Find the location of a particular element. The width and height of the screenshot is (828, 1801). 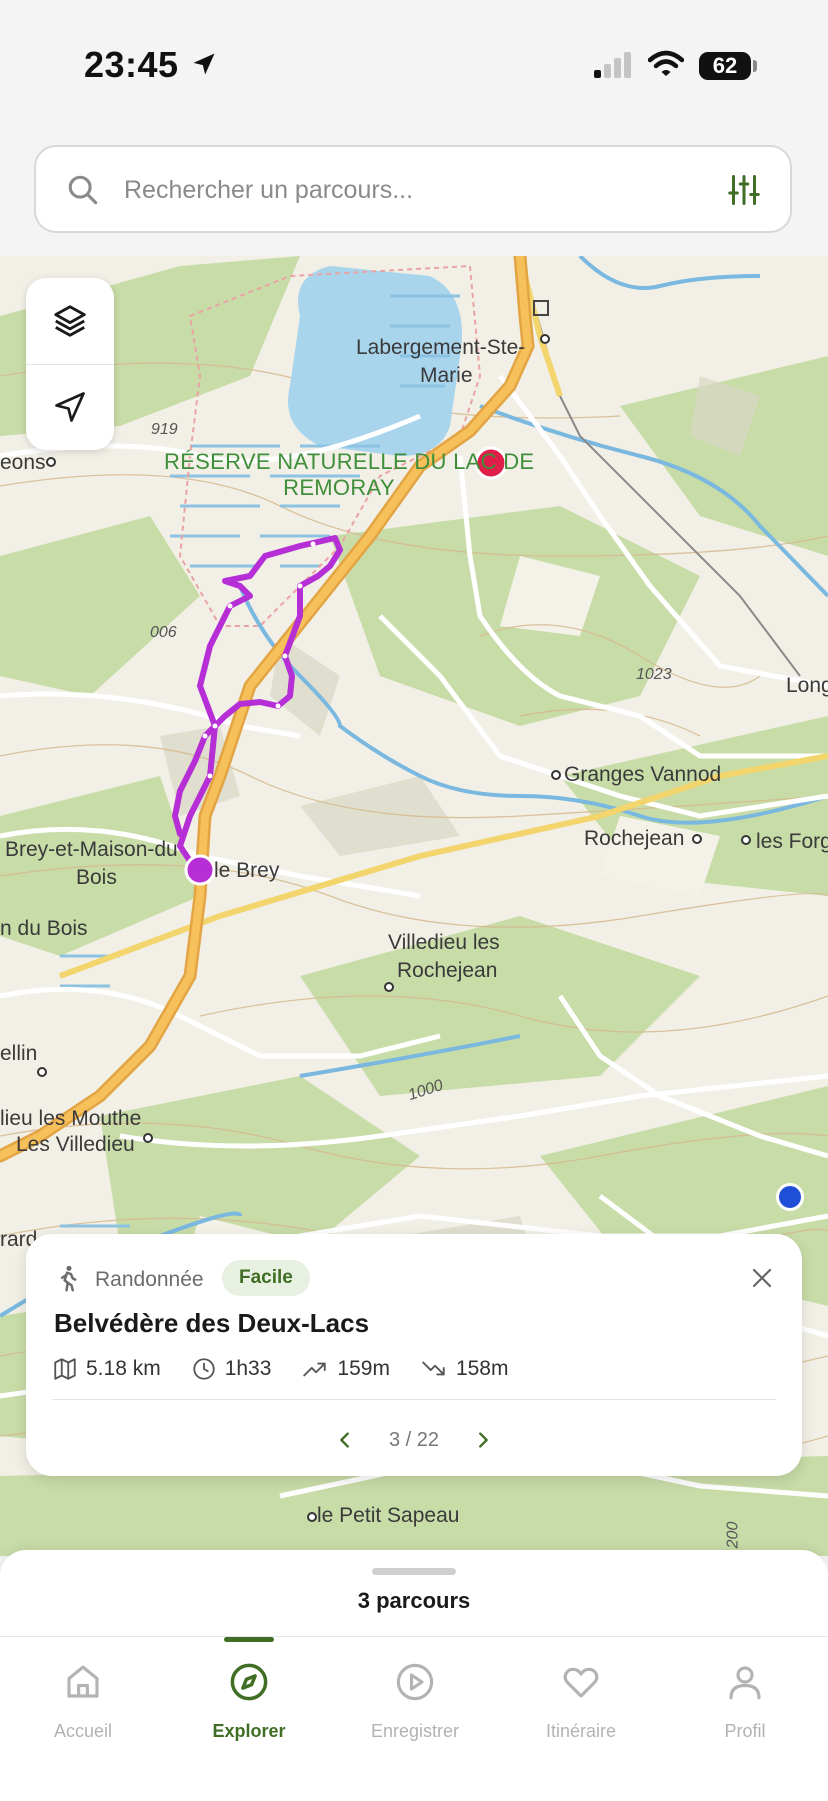

route-pager: 3 / 22 is located at coordinates (414, 1440).